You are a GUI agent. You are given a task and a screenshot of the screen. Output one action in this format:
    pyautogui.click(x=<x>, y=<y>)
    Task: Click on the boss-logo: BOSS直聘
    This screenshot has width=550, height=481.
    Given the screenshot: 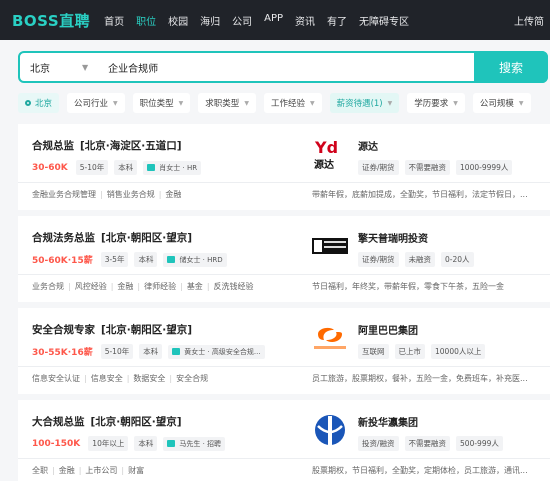 What is the action you would take?
    pyautogui.click(x=51, y=20)
    